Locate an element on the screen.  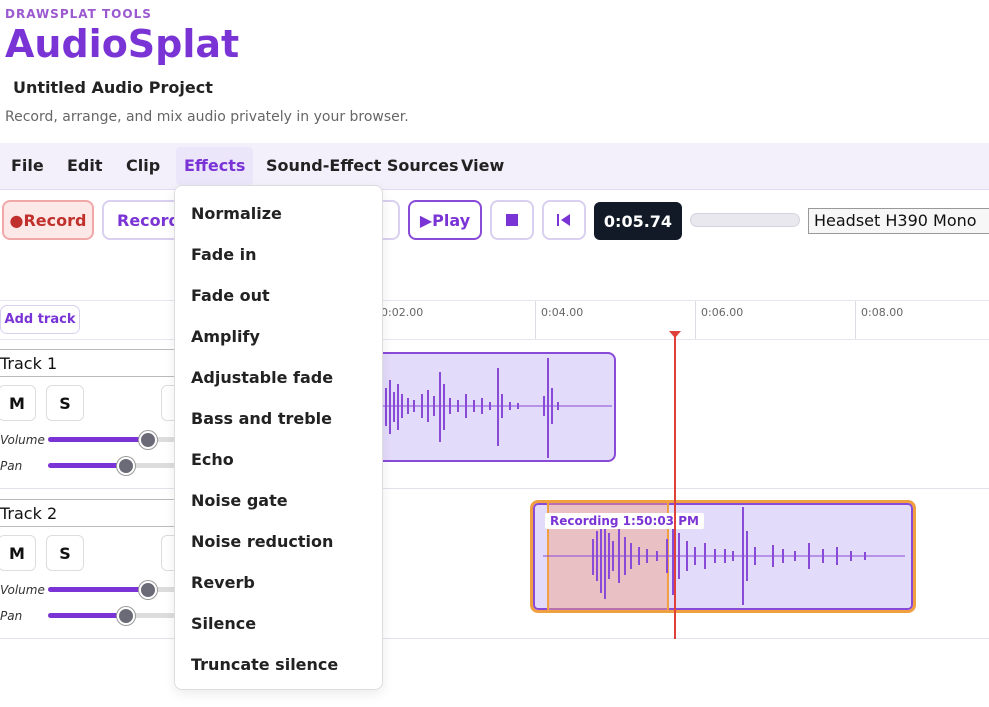
app-title: AudioSplat is located at coordinates (122, 44).